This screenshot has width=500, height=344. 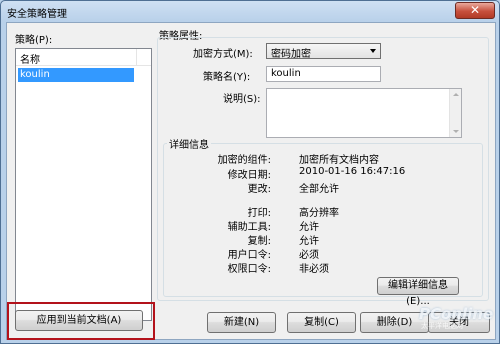 What do you see at coordinates (249, 175) in the screenshot?
I see `detail-key: 修改日期:` at bounding box center [249, 175].